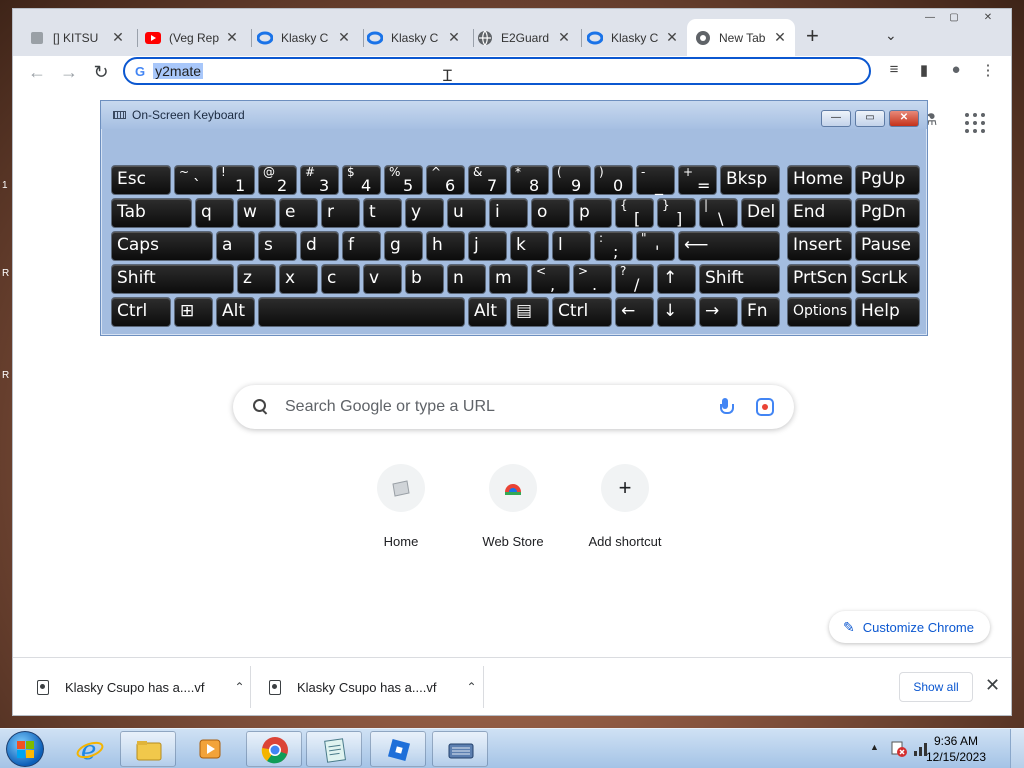  I want to click on key-d: d, so click(319, 246).